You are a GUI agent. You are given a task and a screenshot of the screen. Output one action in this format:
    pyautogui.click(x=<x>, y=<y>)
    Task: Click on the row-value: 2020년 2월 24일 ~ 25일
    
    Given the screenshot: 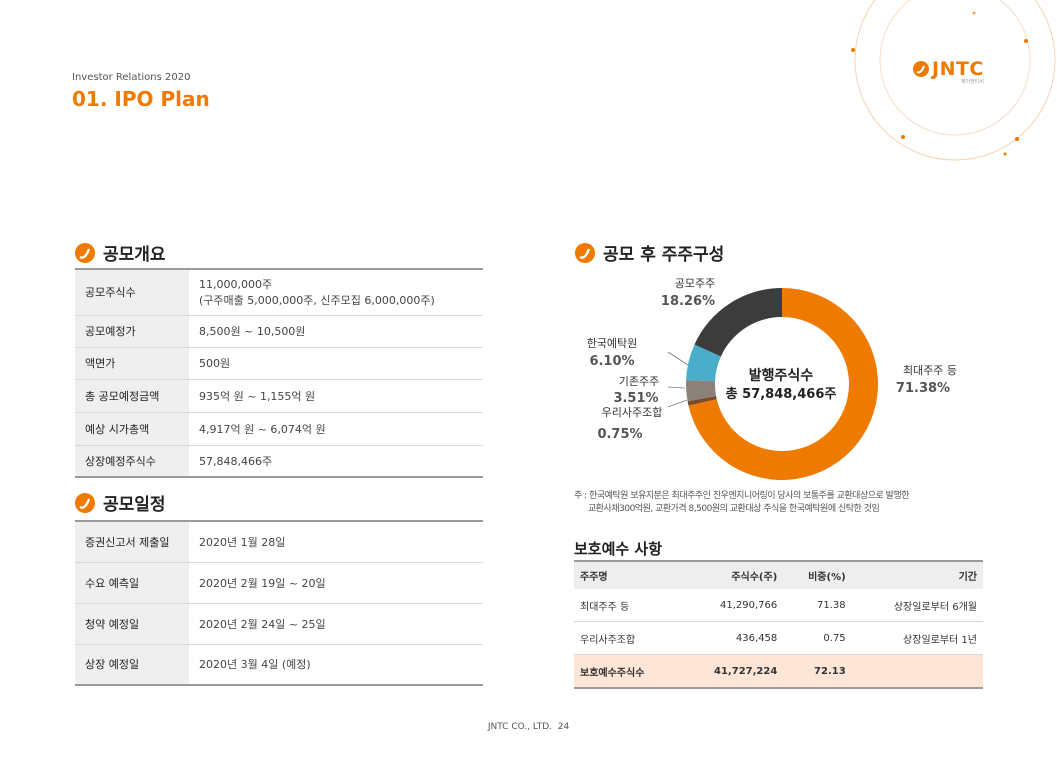 What is the action you would take?
    pyautogui.click(x=336, y=624)
    